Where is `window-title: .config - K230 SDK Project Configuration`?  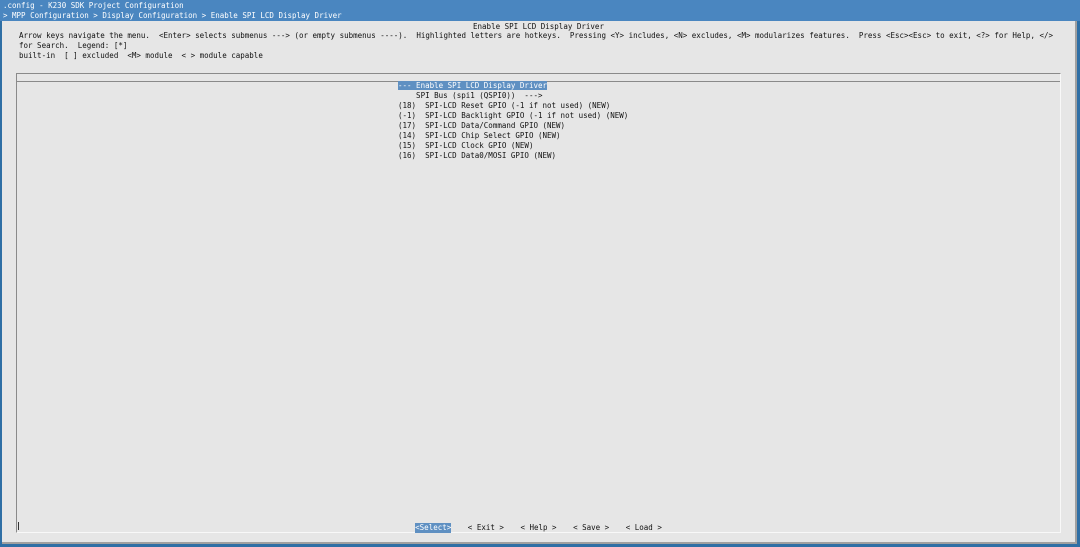
window-title: .config - K230 SDK Project Configuration is located at coordinates (93, 5).